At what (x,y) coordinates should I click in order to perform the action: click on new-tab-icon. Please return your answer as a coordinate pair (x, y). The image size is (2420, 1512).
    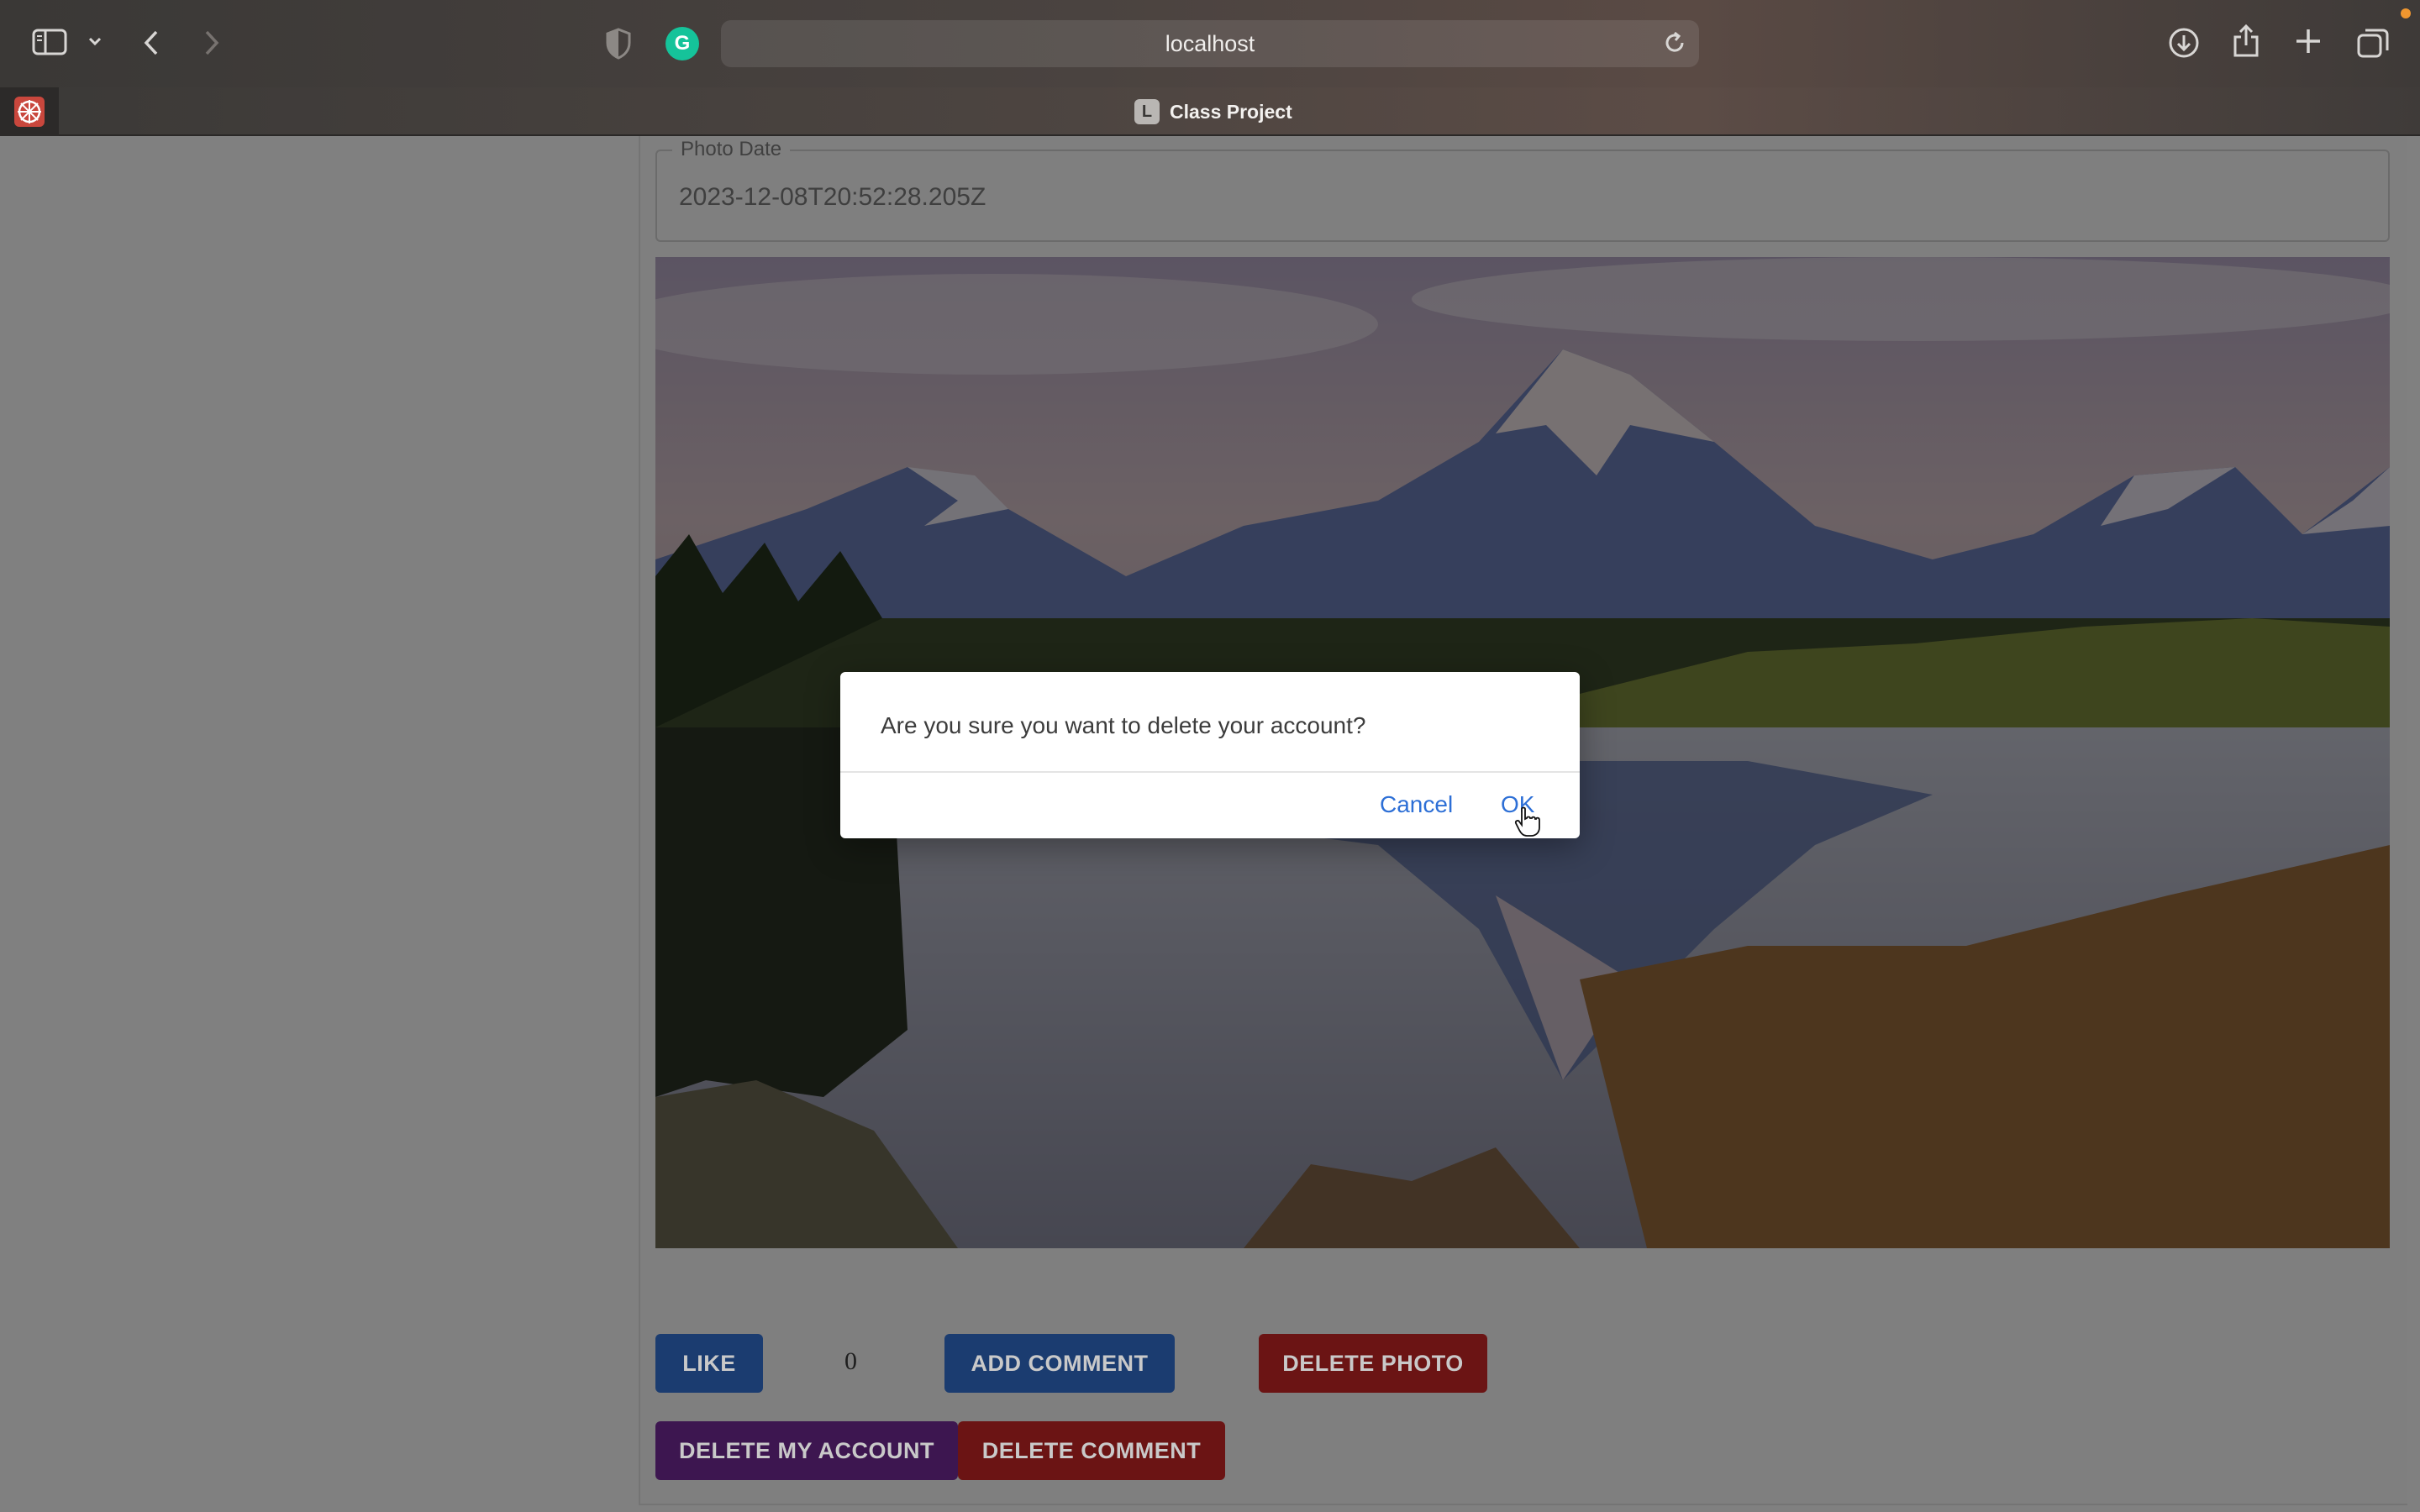
    Looking at the image, I should click on (2308, 41).